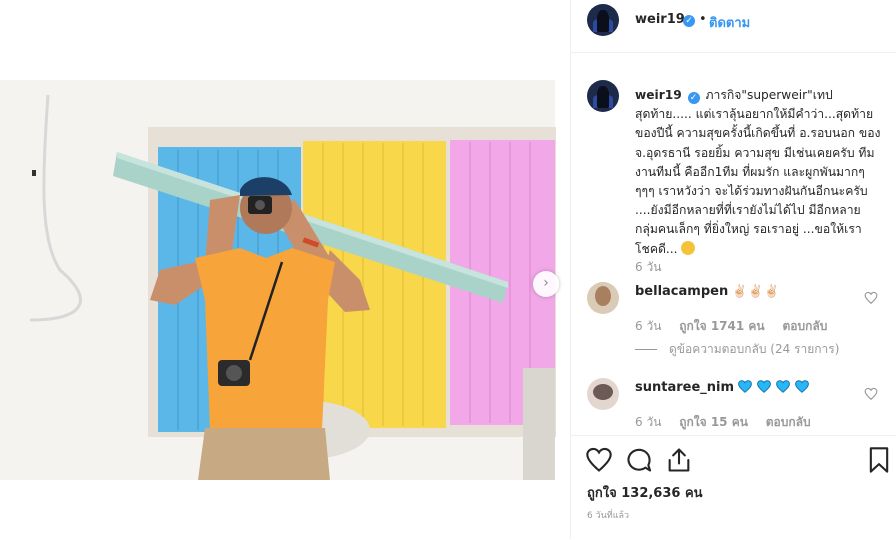 This screenshot has height=540, width=896. Describe the element at coordinates (658, 95) in the screenshot. I see `caption-username: weir19` at that location.